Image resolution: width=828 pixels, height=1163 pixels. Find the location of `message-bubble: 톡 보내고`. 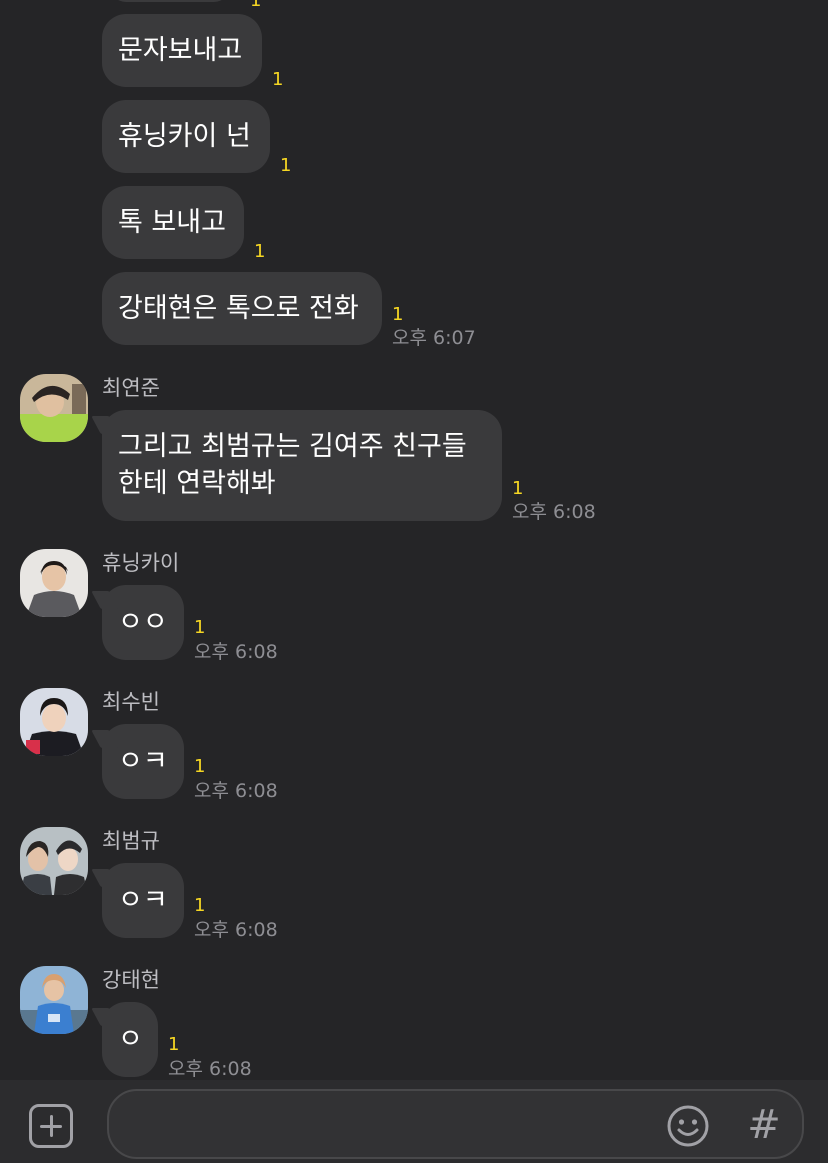

message-bubble: 톡 보내고 is located at coordinates (173, 222).